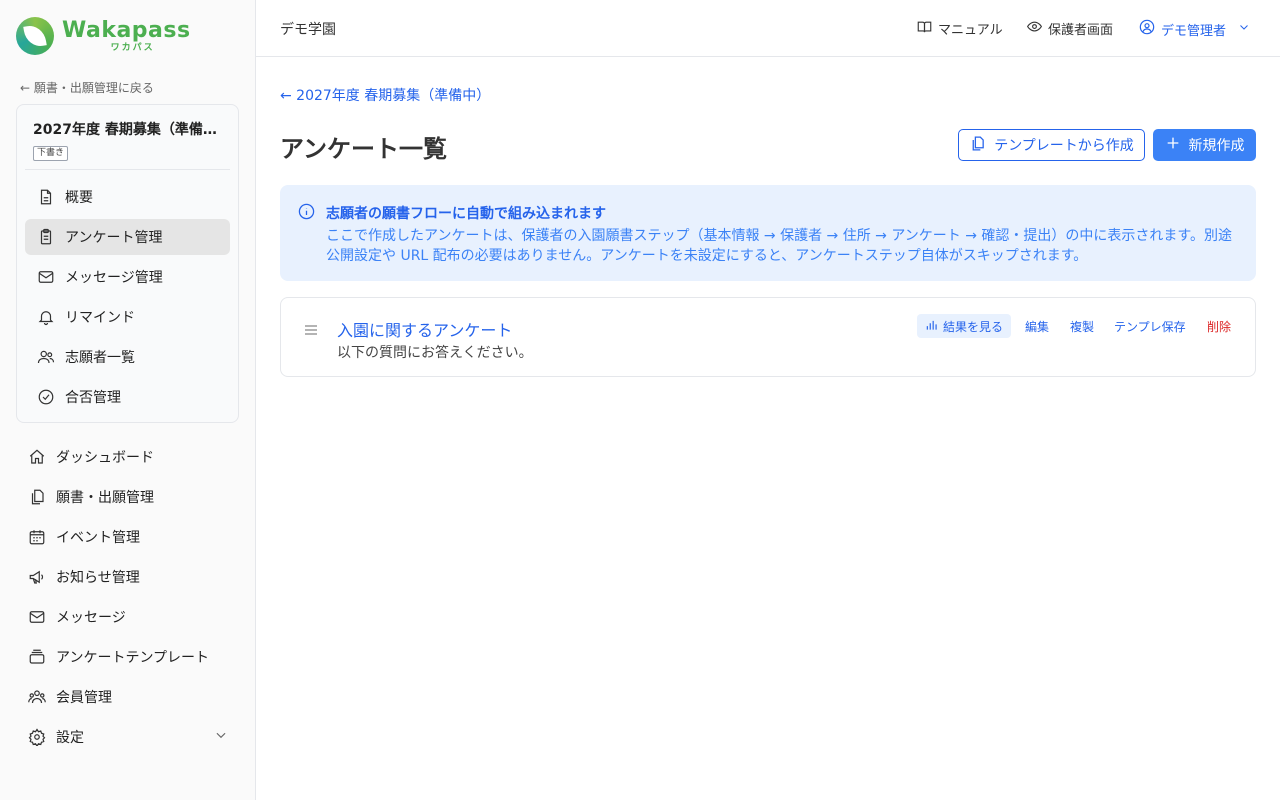  I want to click on users-icon, so click(46, 357).